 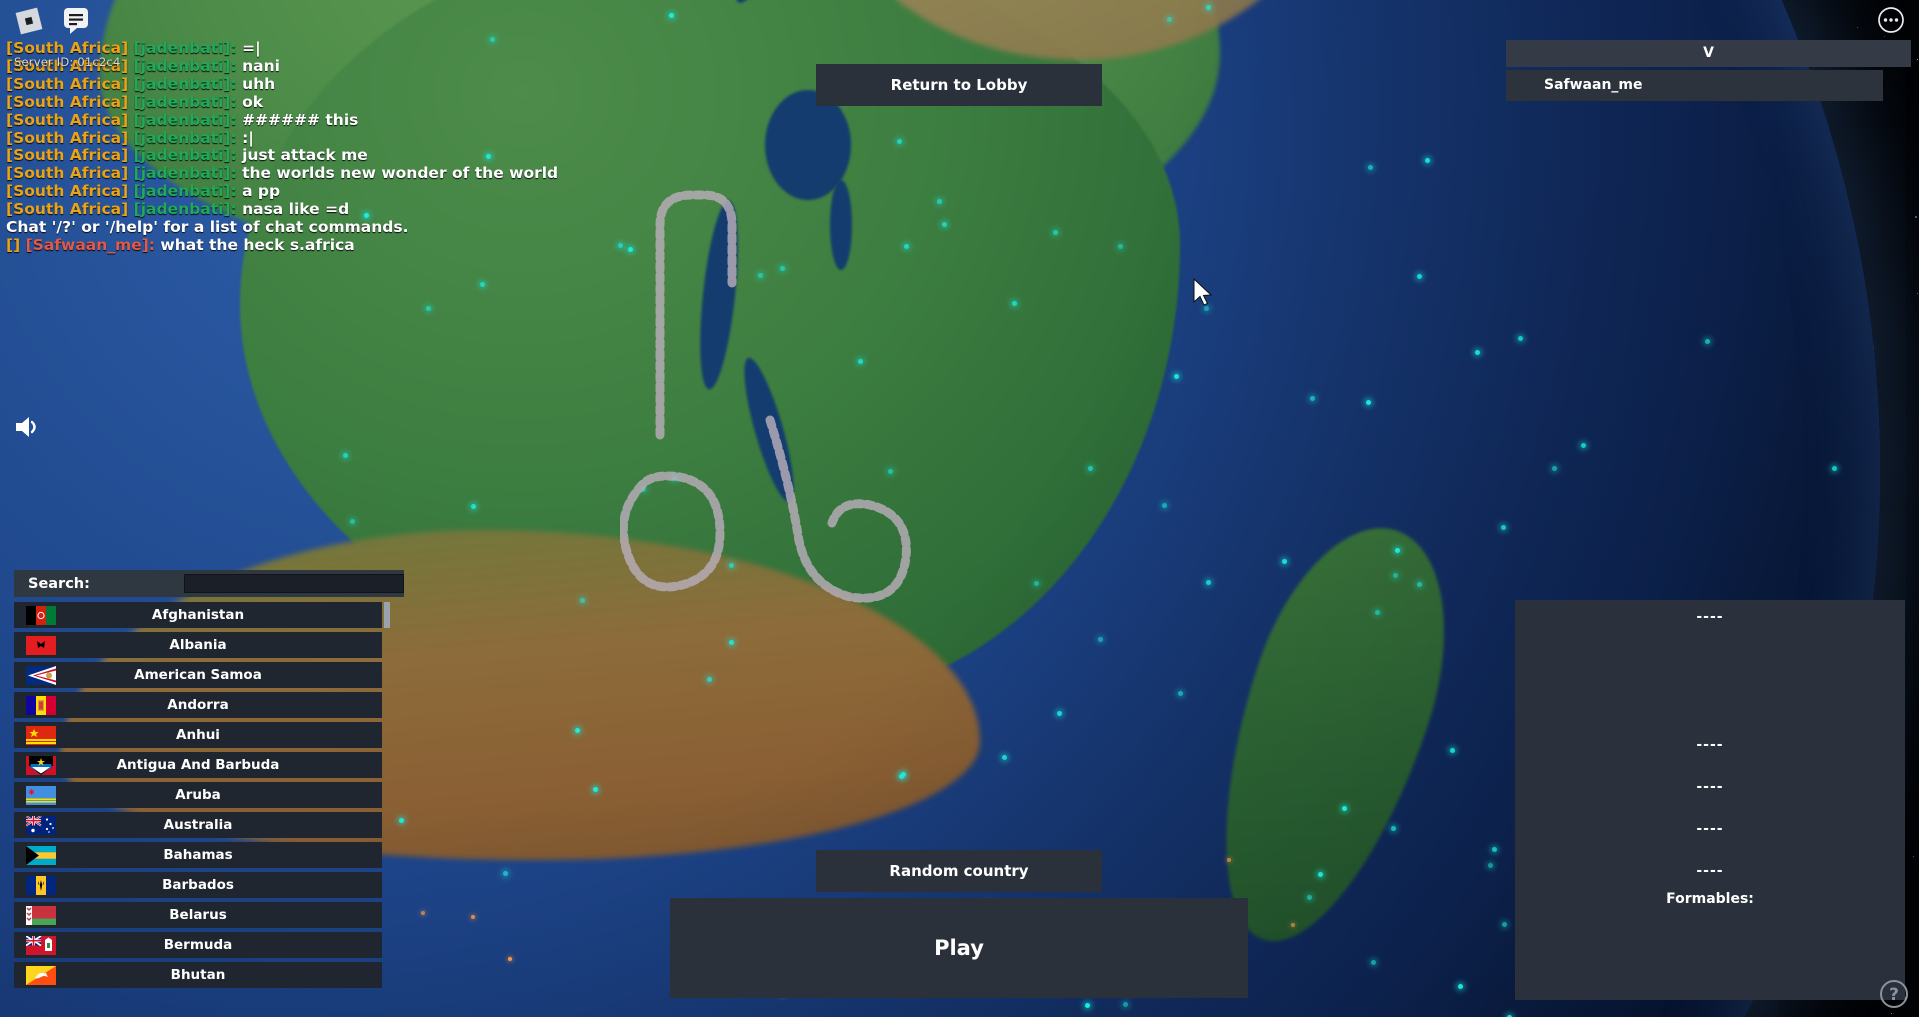 What do you see at coordinates (41, 885) in the screenshot?
I see `flag-barbados-icon` at bounding box center [41, 885].